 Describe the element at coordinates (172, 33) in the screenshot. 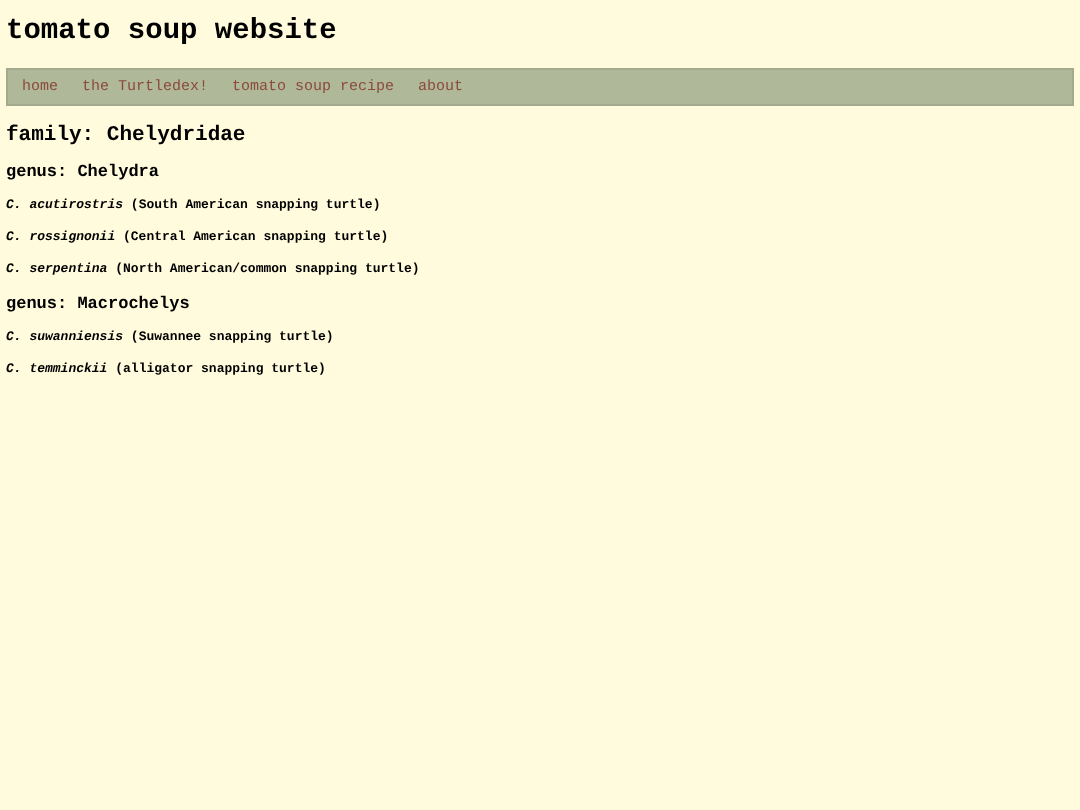

I see `site-title: tomato soup website` at that location.